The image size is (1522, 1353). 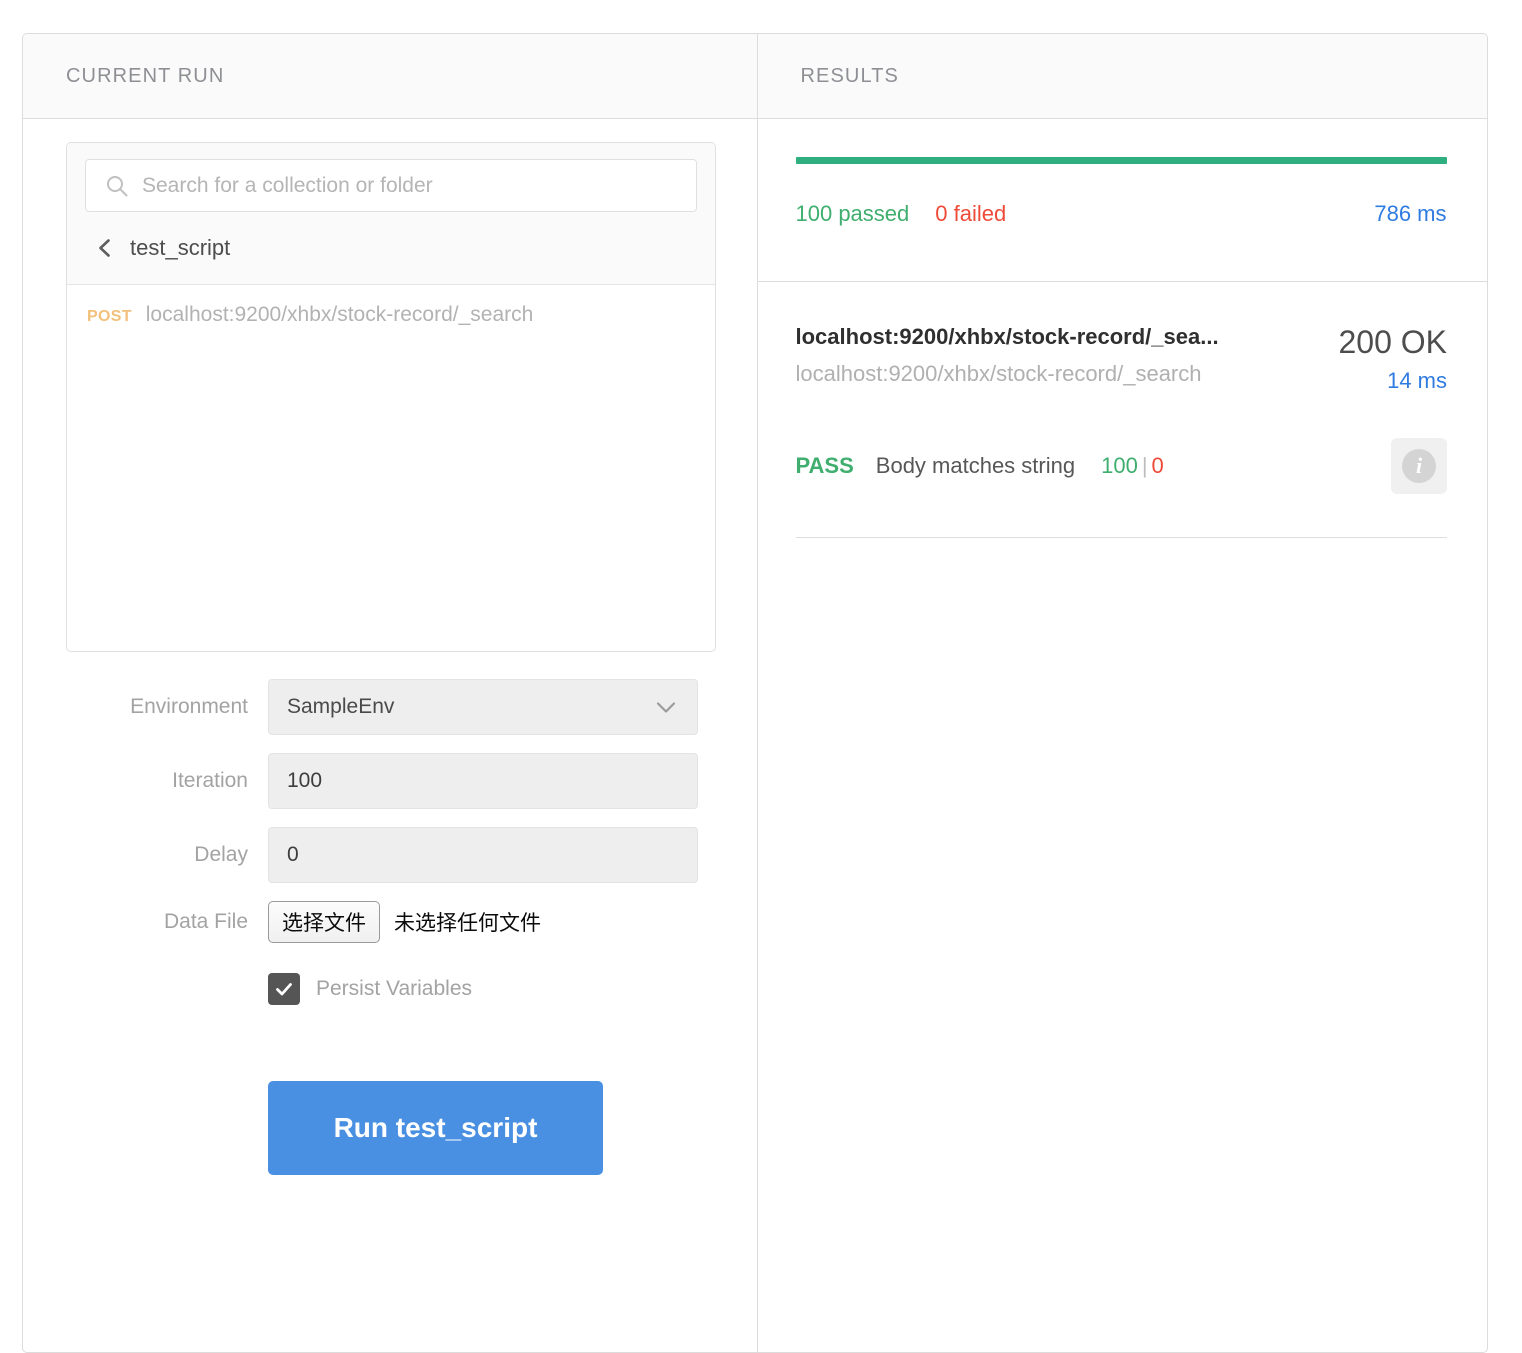 I want to click on info-button: i, so click(x=1419, y=466).